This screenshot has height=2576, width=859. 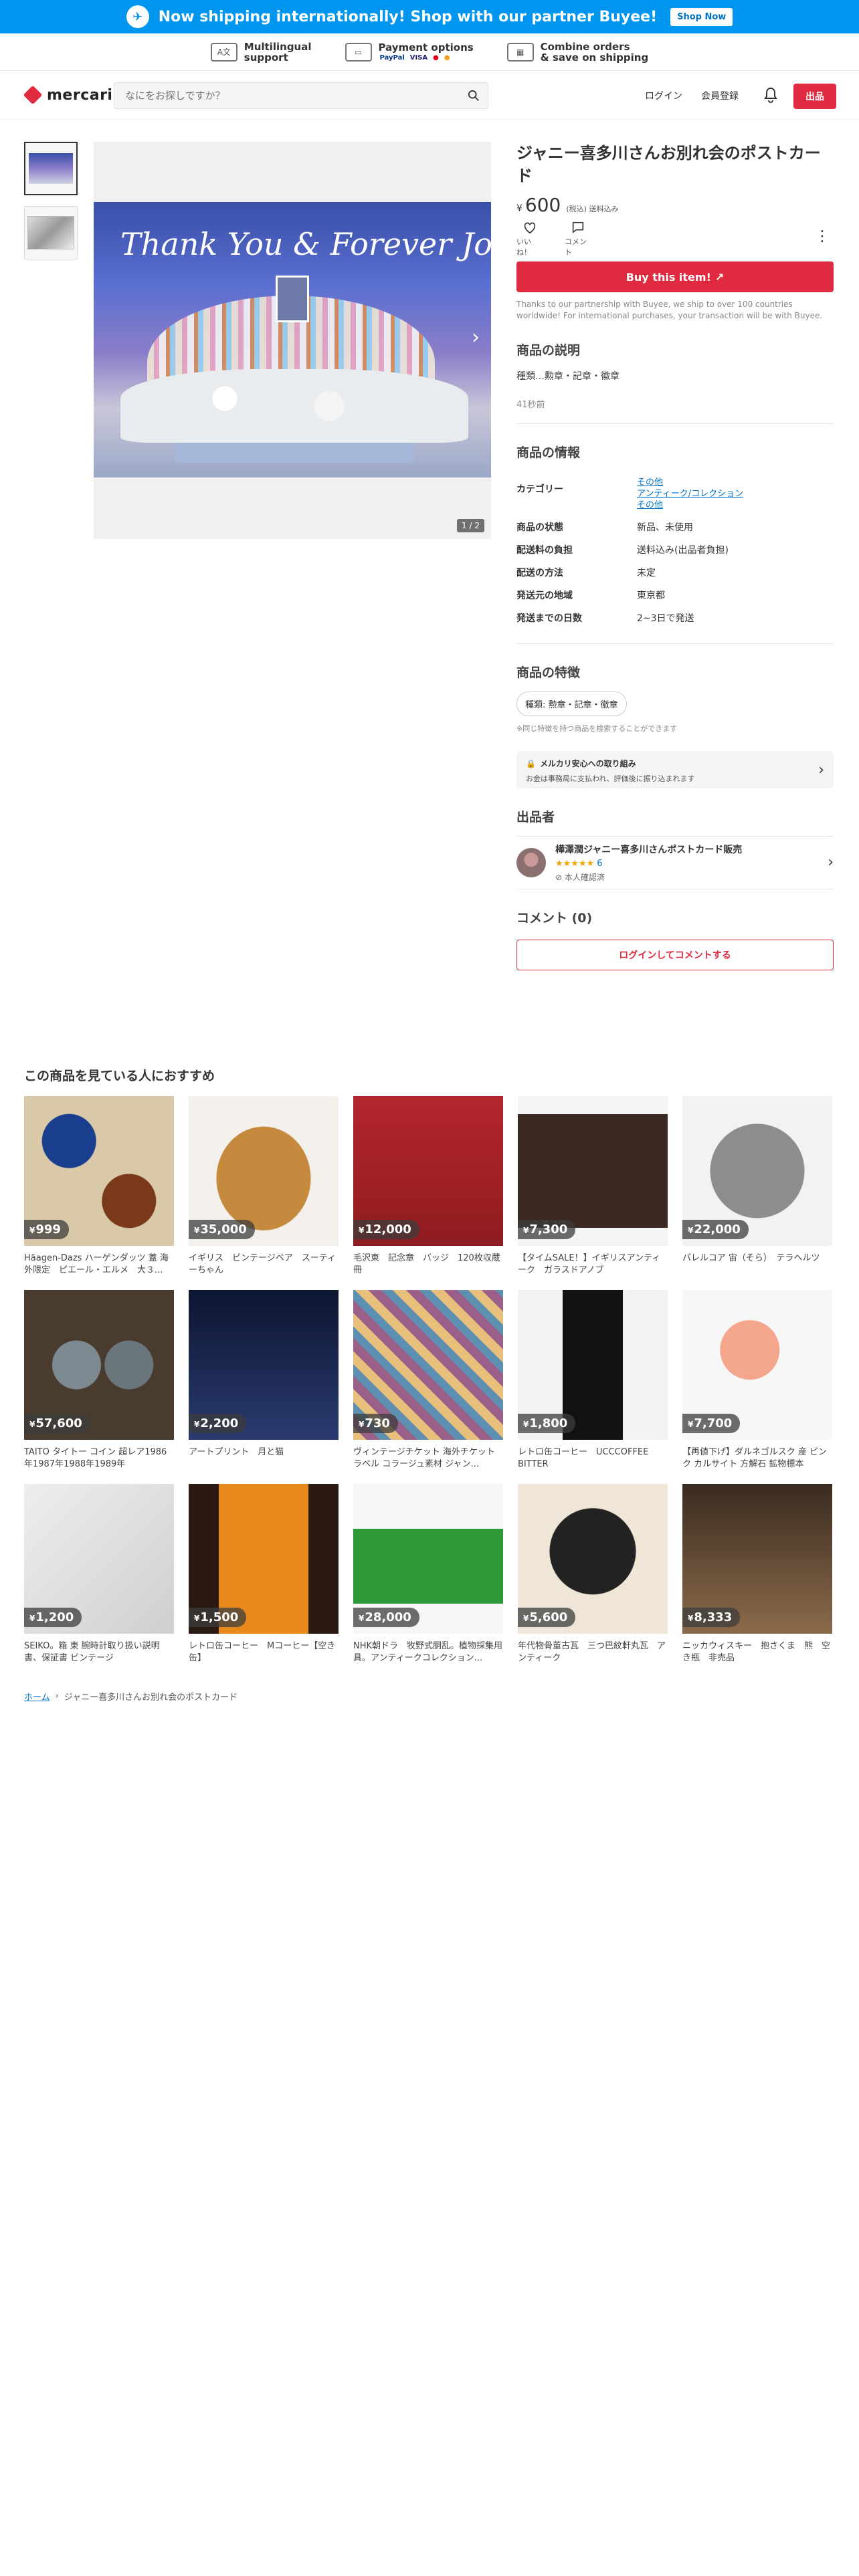 I want to click on recommend-name: SEIKO。箱 東 腕時計取り扱い説明書、保証書 ビンテージ, so click(x=92, y=1652).